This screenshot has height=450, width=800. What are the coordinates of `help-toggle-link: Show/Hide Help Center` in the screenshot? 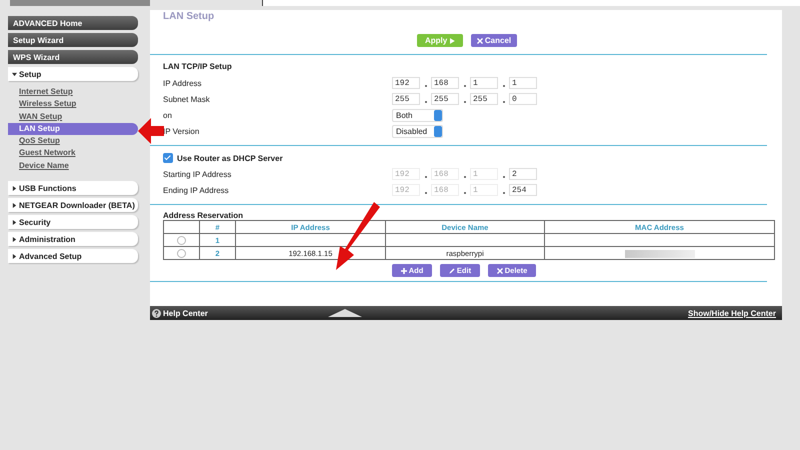 It's located at (732, 313).